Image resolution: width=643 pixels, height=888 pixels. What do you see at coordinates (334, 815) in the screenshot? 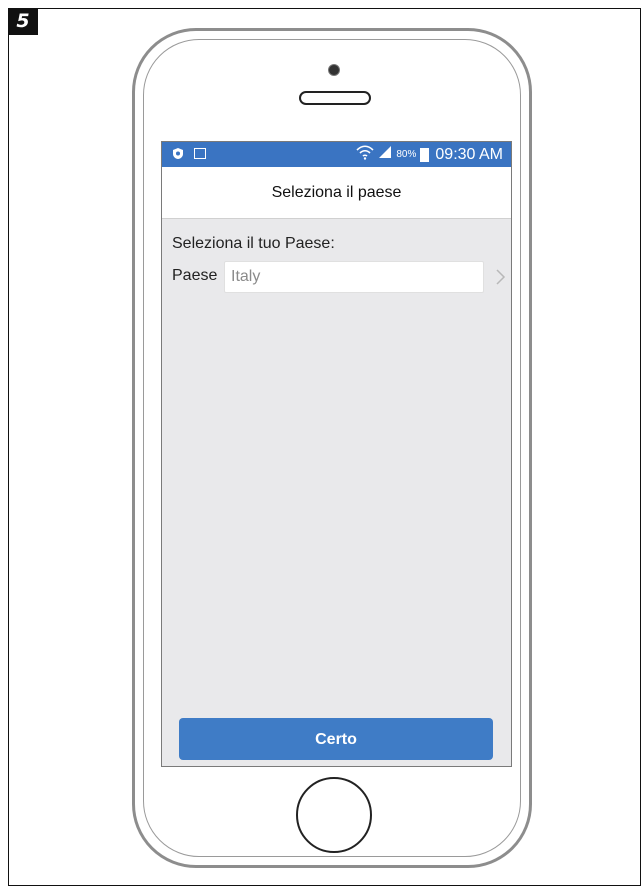
I see `home-button` at bounding box center [334, 815].